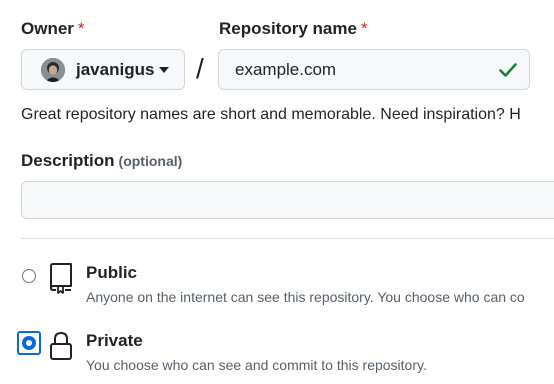  What do you see at coordinates (111, 273) in the screenshot?
I see `visibility-public-title: Public` at bounding box center [111, 273].